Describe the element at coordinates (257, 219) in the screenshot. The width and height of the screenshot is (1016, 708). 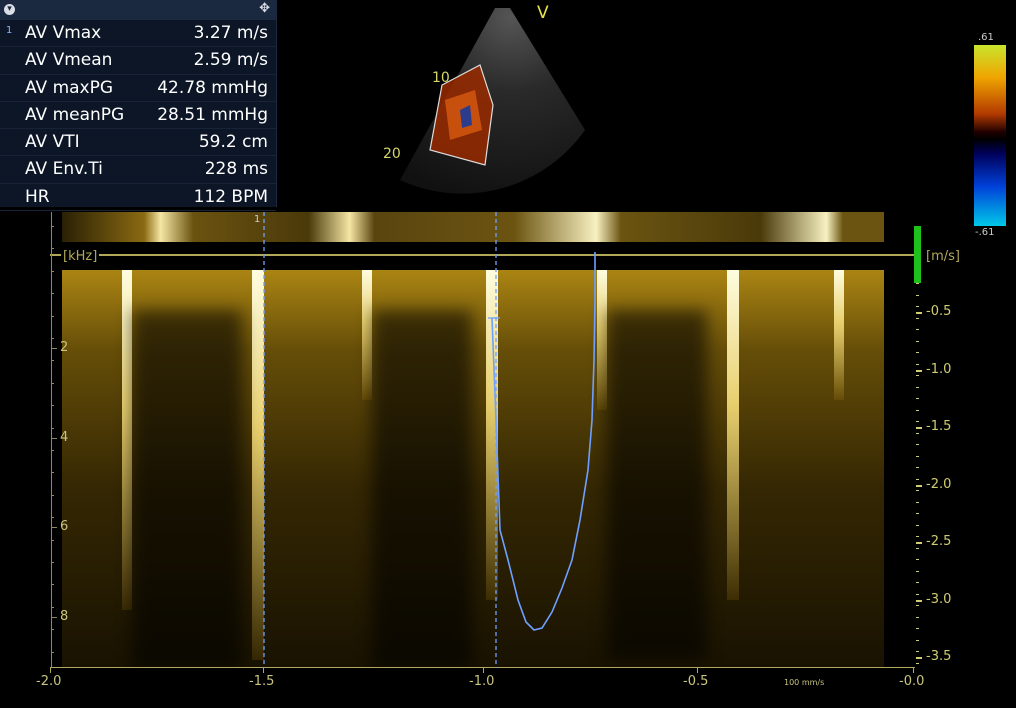
I see `caliper-label: 1` at that location.